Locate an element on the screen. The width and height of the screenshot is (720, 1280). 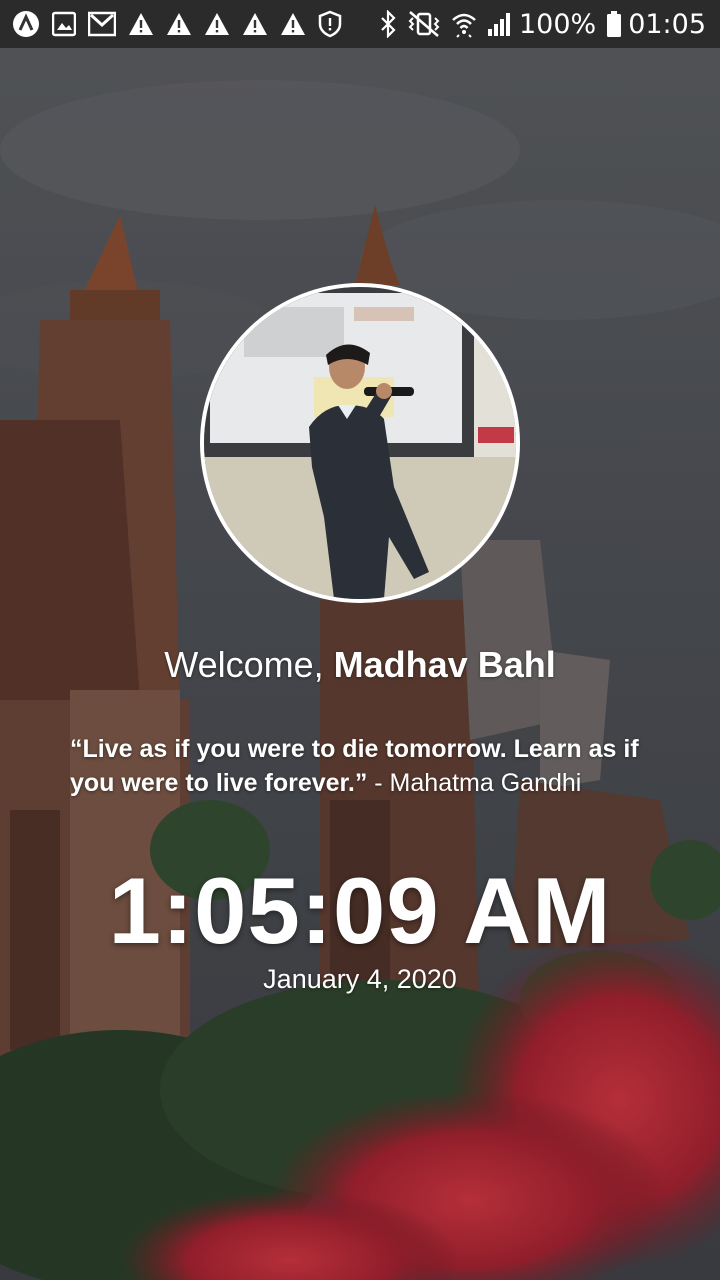
profile-avatar is located at coordinates (360, 443).